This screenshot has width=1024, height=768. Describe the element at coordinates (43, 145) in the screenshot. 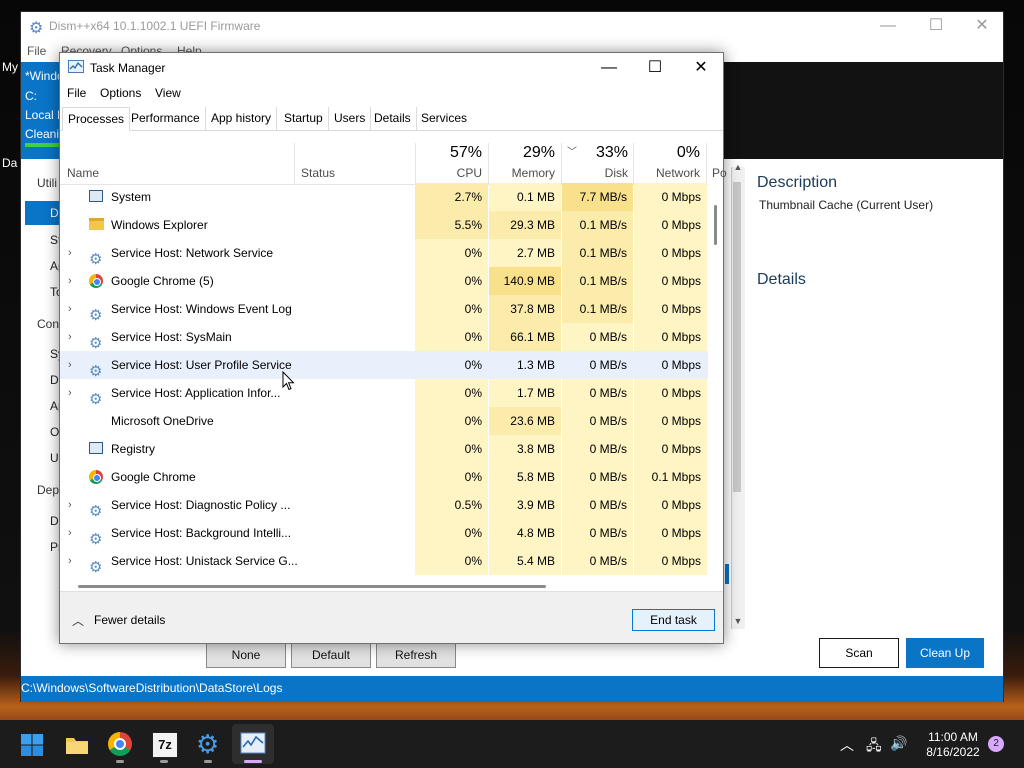

I see `session-progress-bar` at that location.